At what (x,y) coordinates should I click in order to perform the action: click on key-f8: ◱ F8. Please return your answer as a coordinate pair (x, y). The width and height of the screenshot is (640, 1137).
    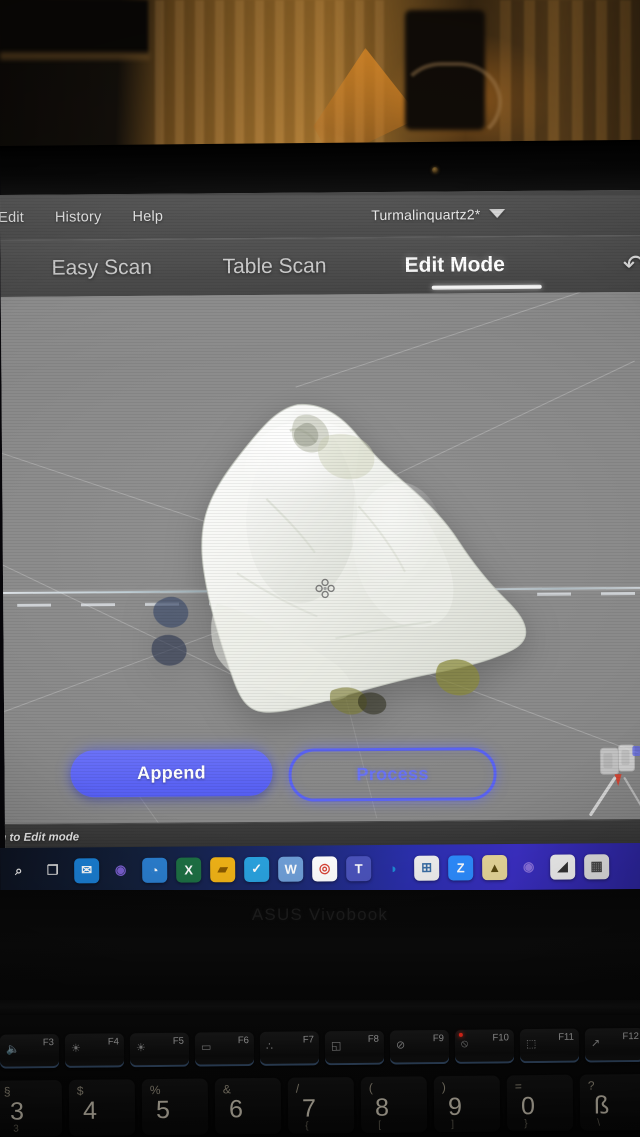
    Looking at the image, I should click on (354, 1048).